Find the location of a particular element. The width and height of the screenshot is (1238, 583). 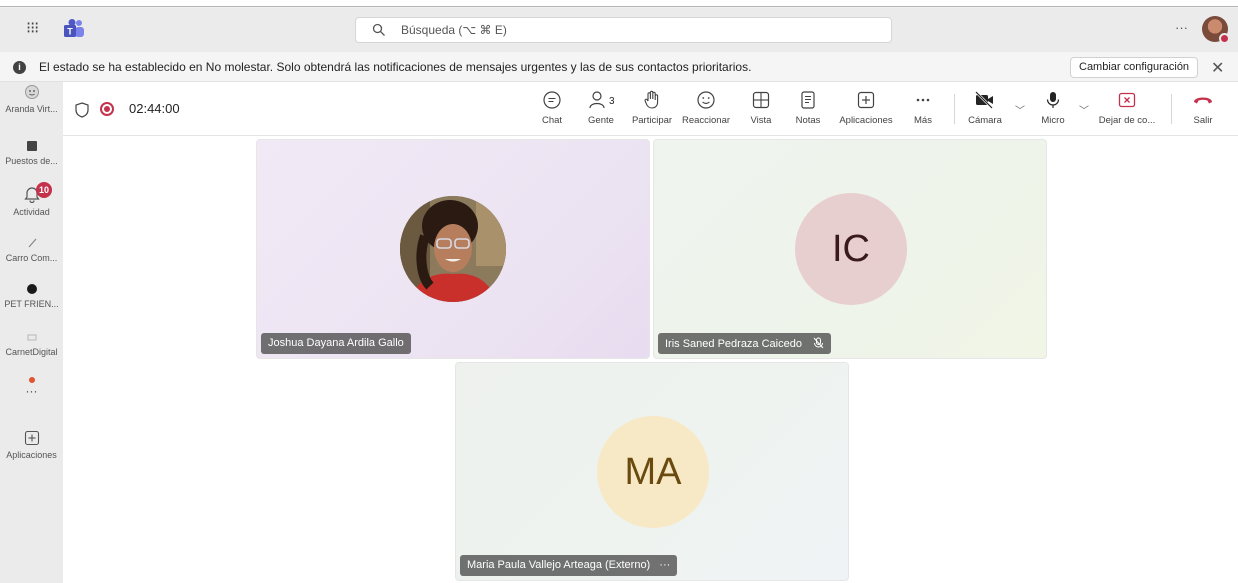

chat-label: Chat is located at coordinates (552, 120).